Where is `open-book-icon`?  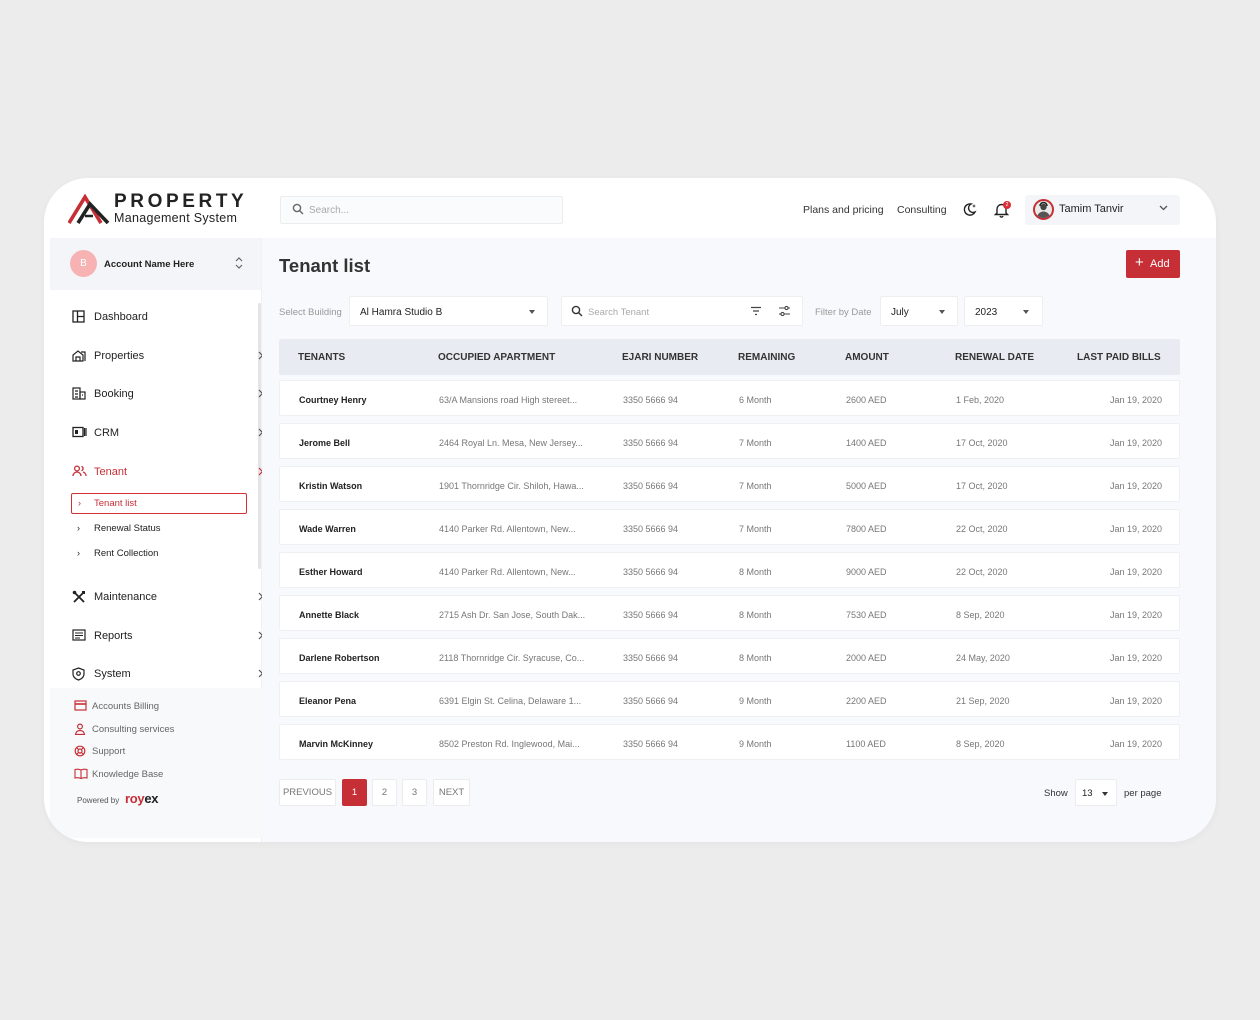 open-book-icon is located at coordinates (81, 773).